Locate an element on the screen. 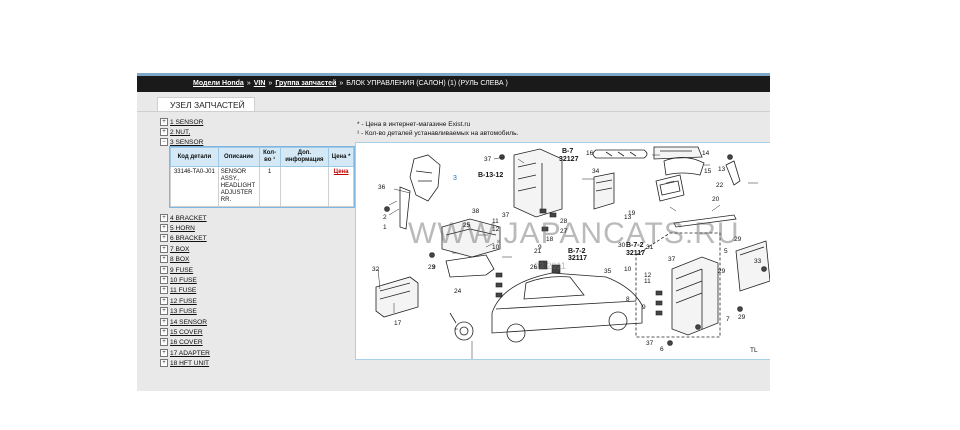 This screenshot has height=430, width=960. tree-item: +14 SENSOR is located at coordinates (183, 323).